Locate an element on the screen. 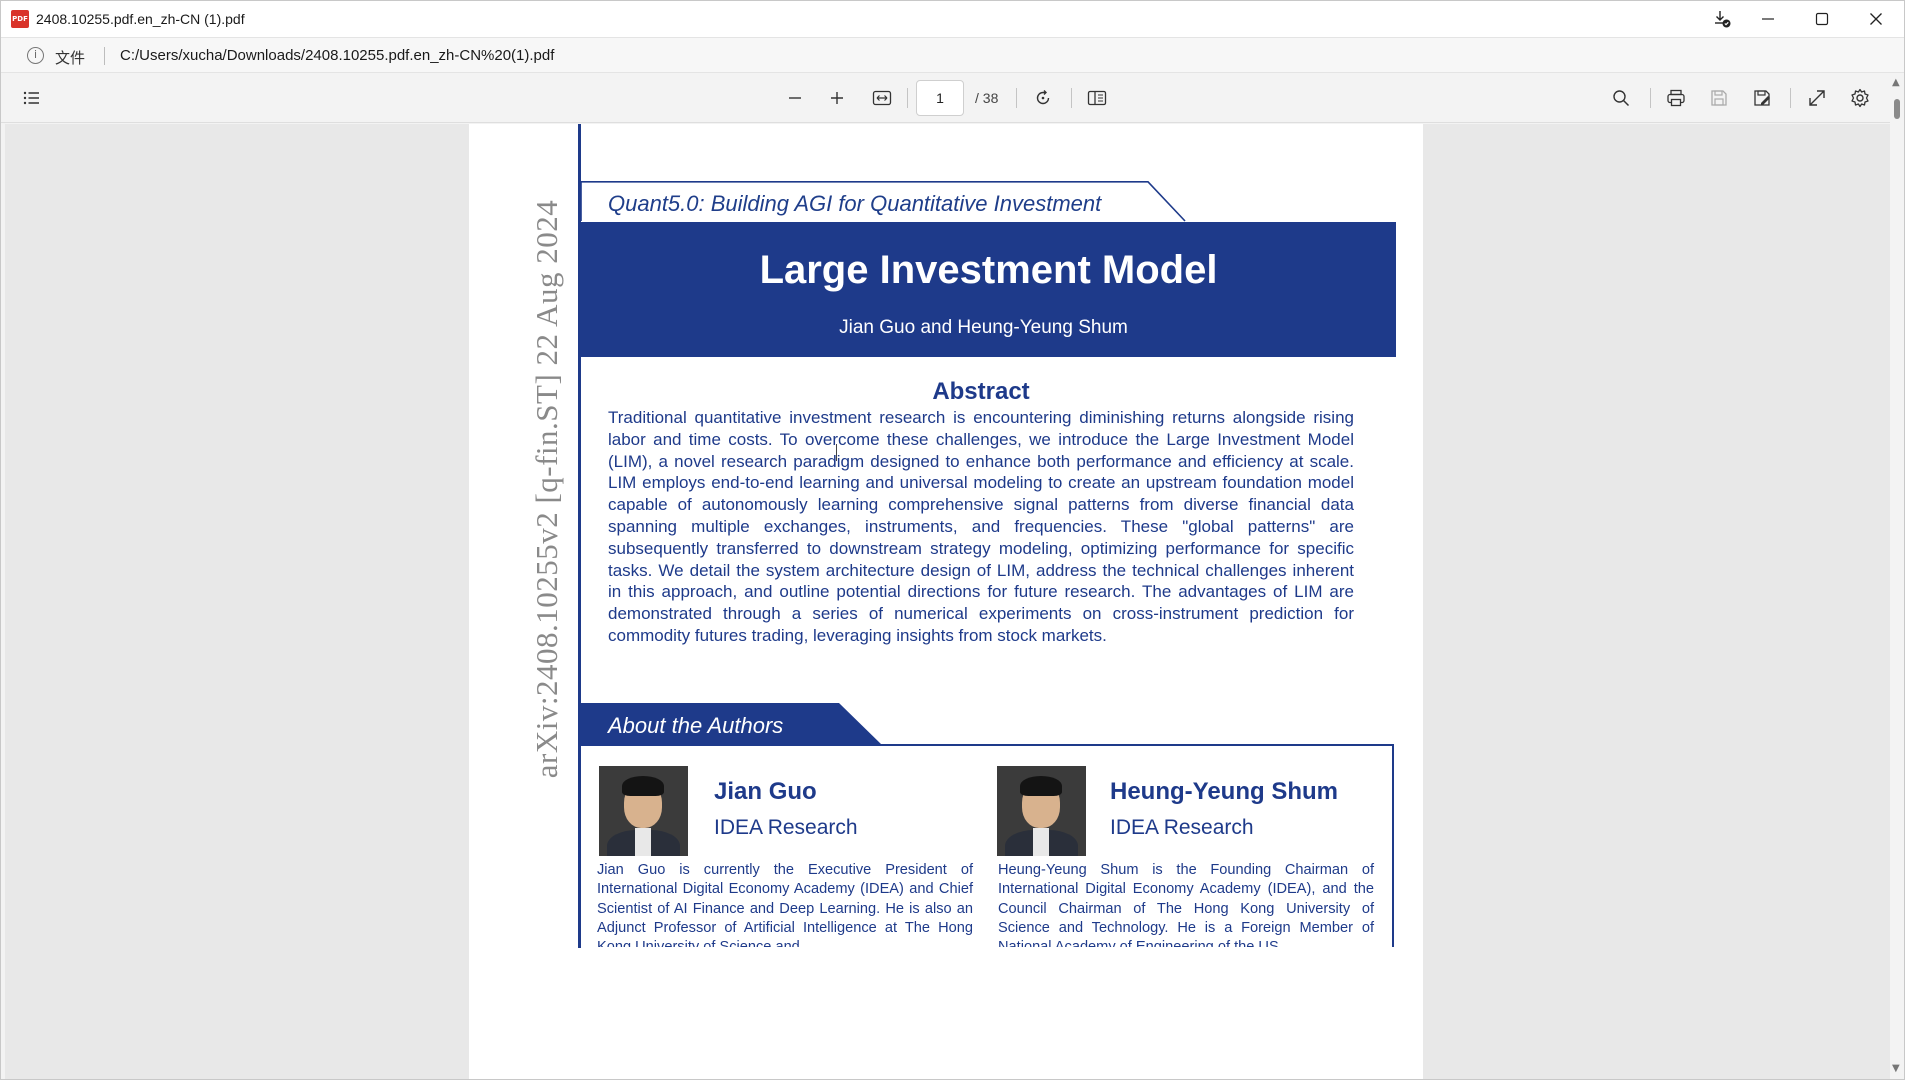 Image resolution: width=1905 pixels, height=1080 pixels. close-button is located at coordinates (1876, 19).